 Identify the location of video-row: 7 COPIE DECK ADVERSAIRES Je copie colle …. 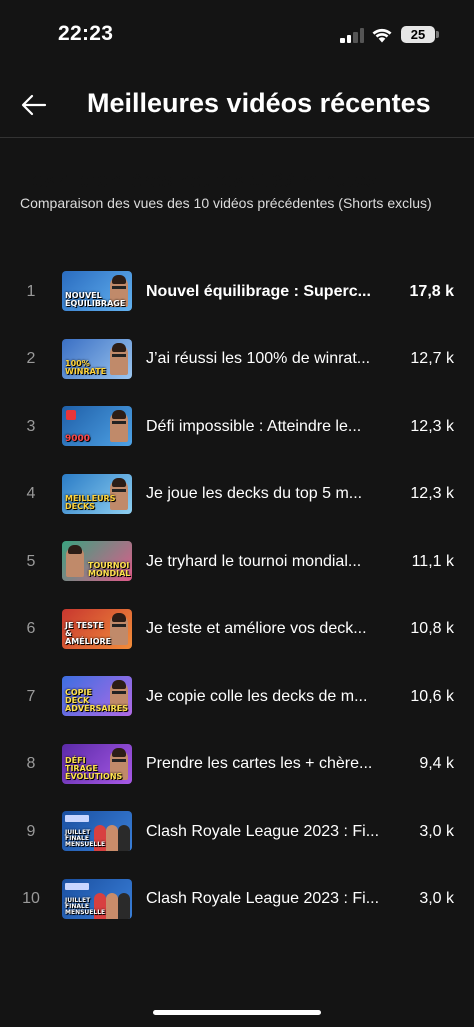
(237, 697).